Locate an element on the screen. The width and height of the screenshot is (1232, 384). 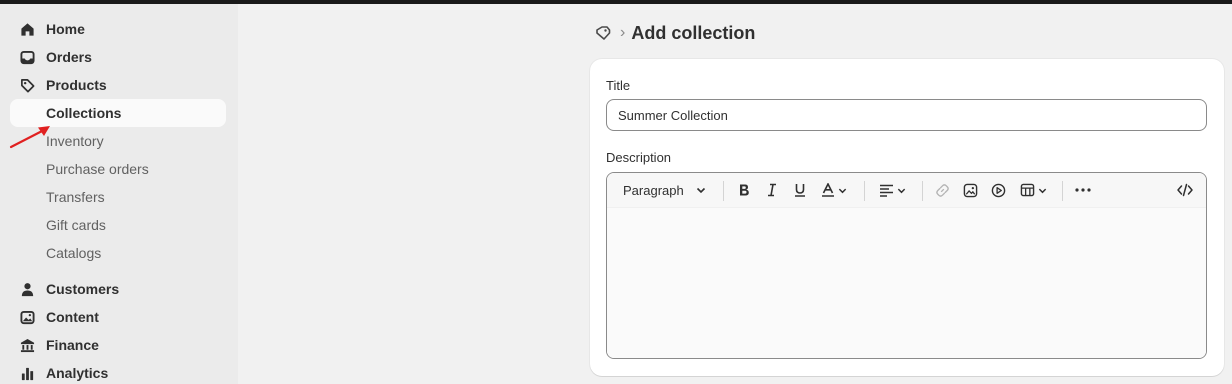
align-button is located at coordinates (892, 190).